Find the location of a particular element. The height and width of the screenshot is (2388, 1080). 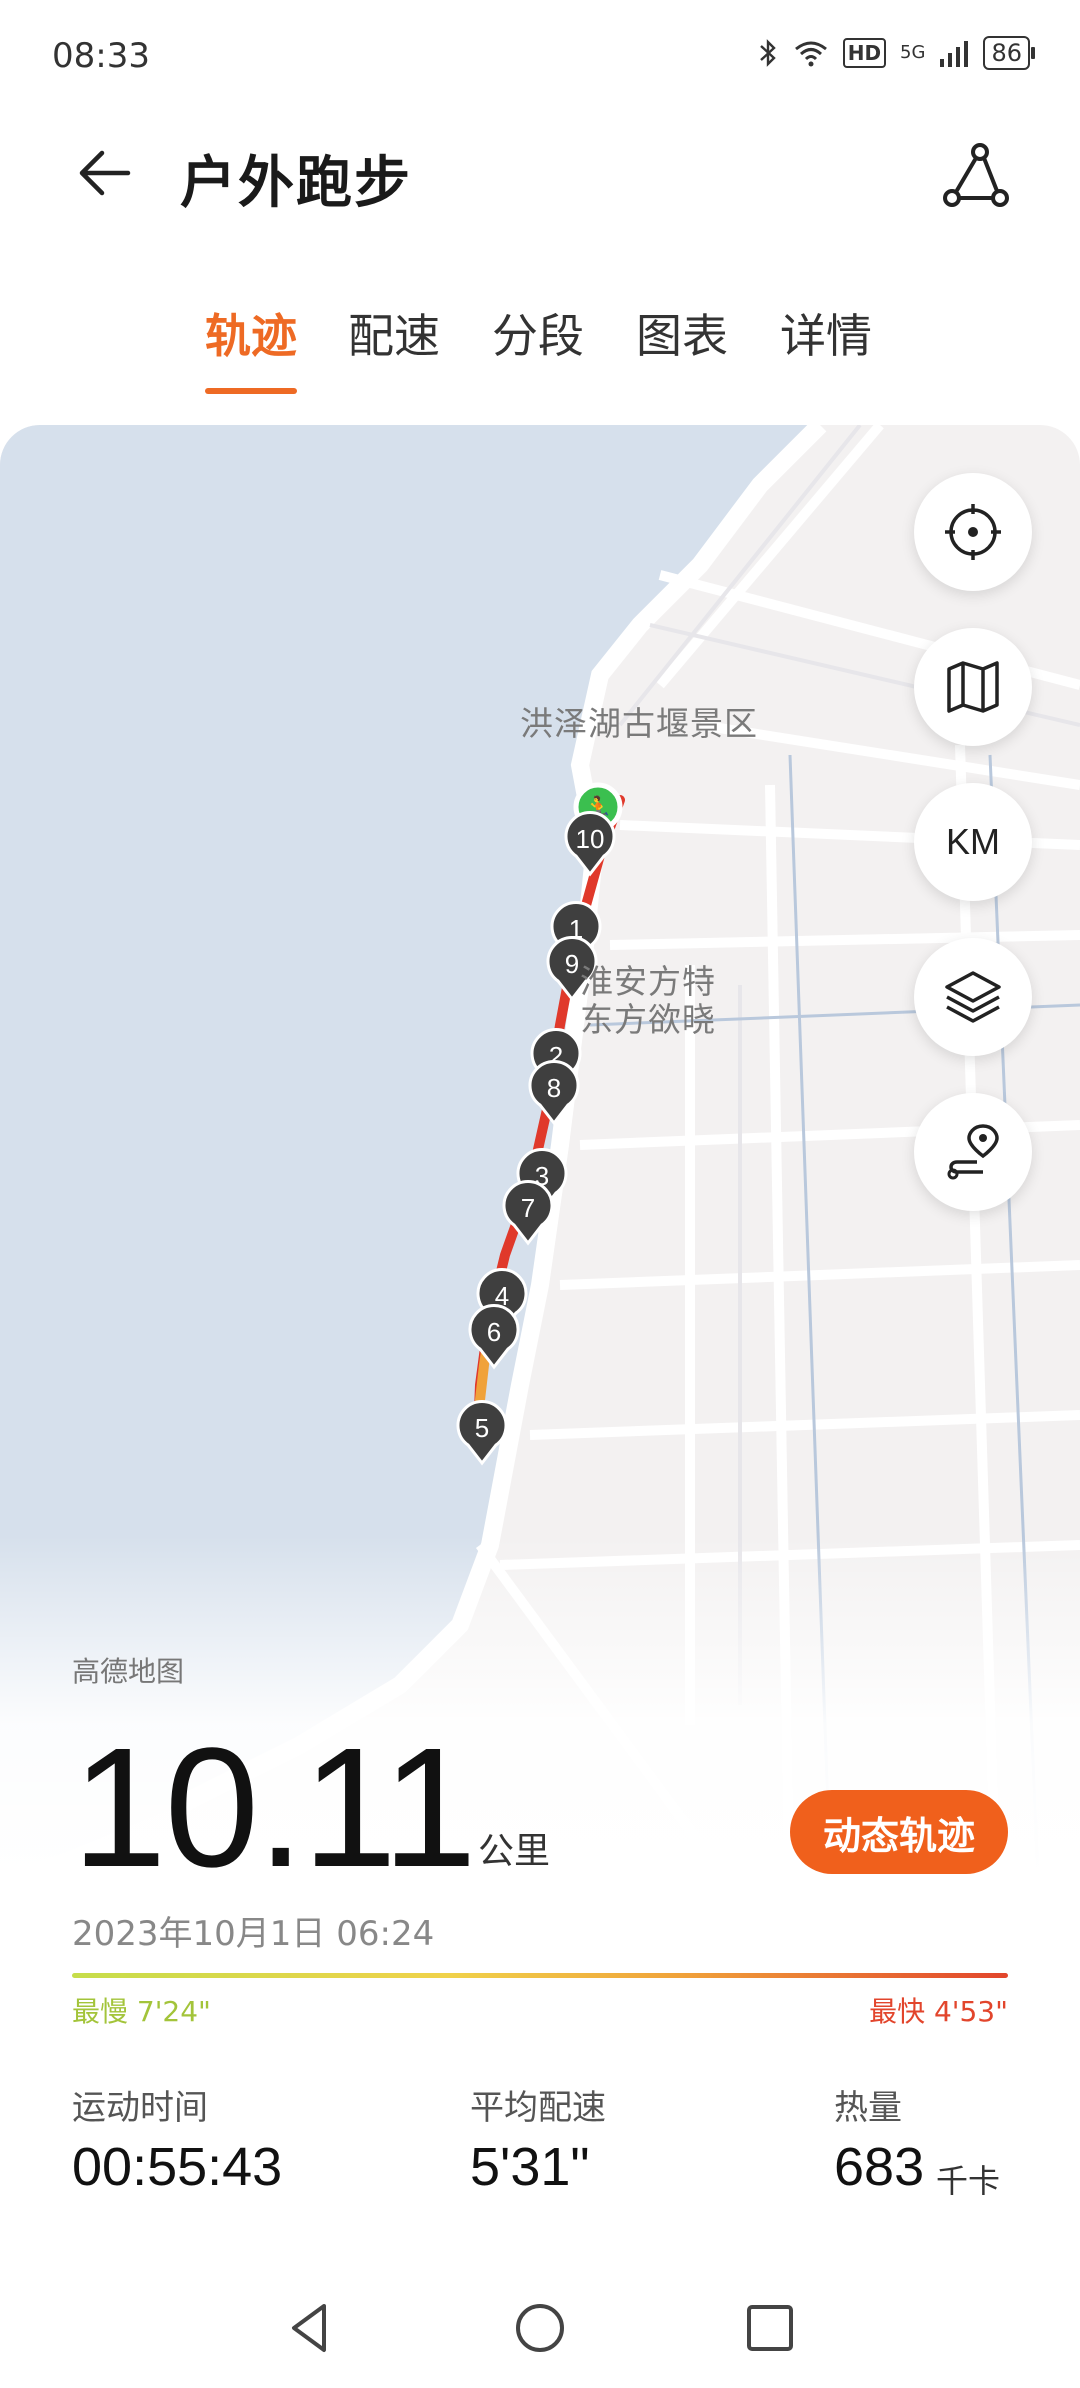

km-toggle-button: KM is located at coordinates (973, 842).